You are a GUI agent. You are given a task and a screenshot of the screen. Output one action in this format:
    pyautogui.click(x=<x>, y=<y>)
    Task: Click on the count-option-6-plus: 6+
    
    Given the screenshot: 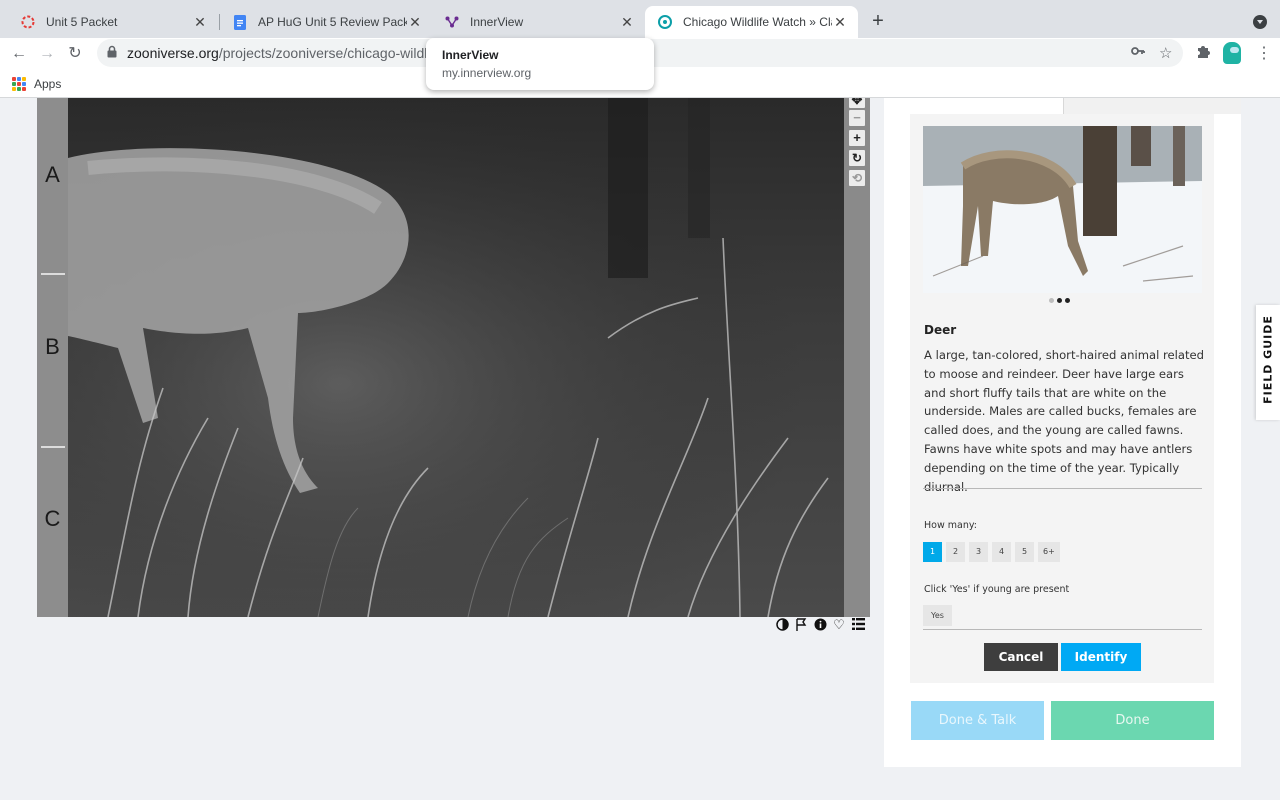 What is the action you would take?
    pyautogui.click(x=1049, y=552)
    